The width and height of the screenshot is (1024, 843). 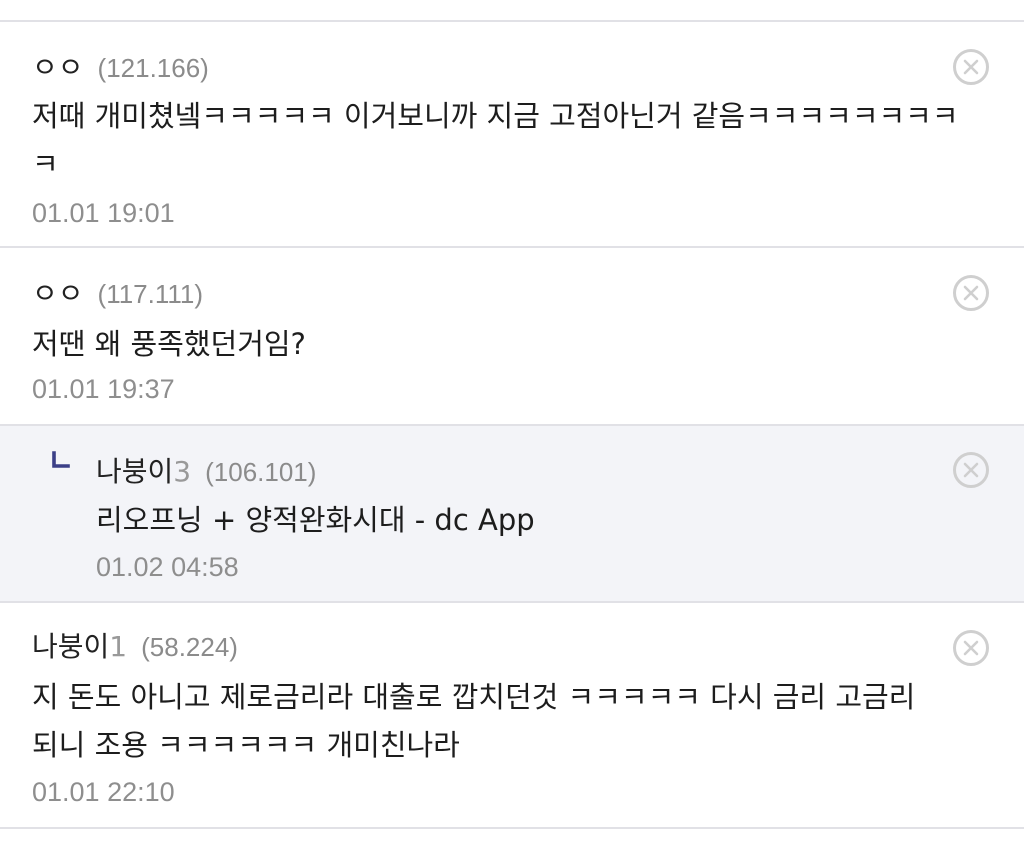 I want to click on comment-header: ㅇㅇ (121.166), so click(x=120, y=66).